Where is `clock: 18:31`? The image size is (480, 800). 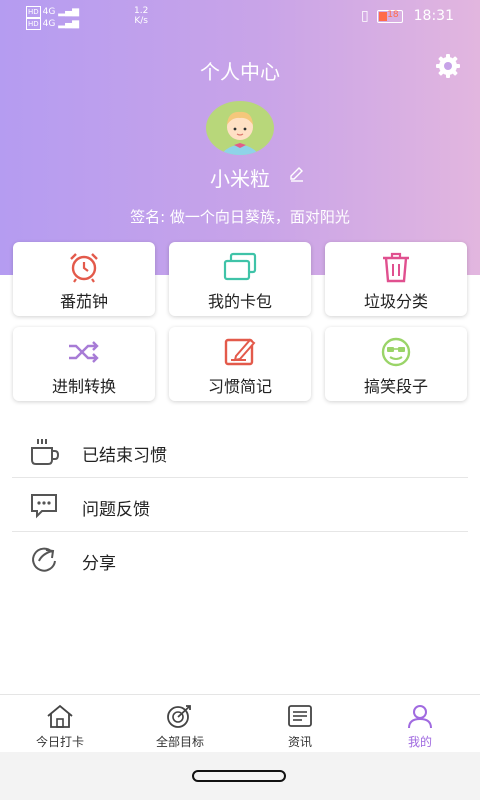
clock: 18:31 is located at coordinates (433, 16).